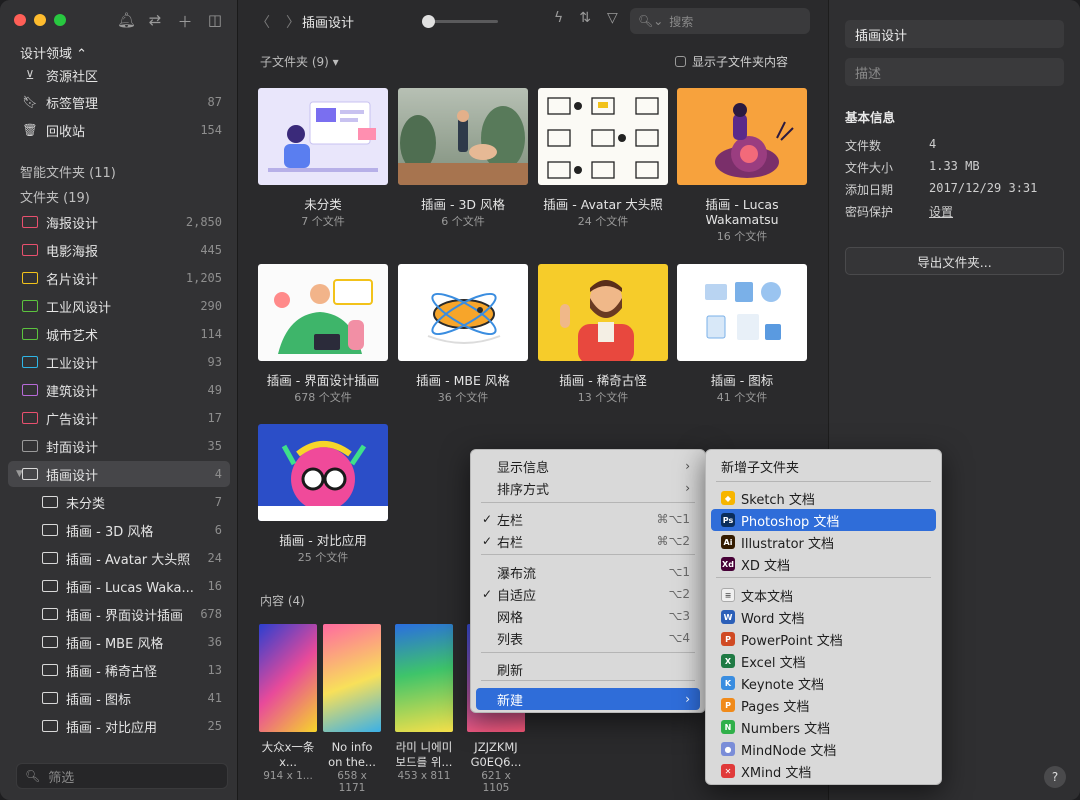 This screenshot has width=1080, height=800. I want to click on sidebar-folder-item: 名片设计 1,205, so click(119, 278).